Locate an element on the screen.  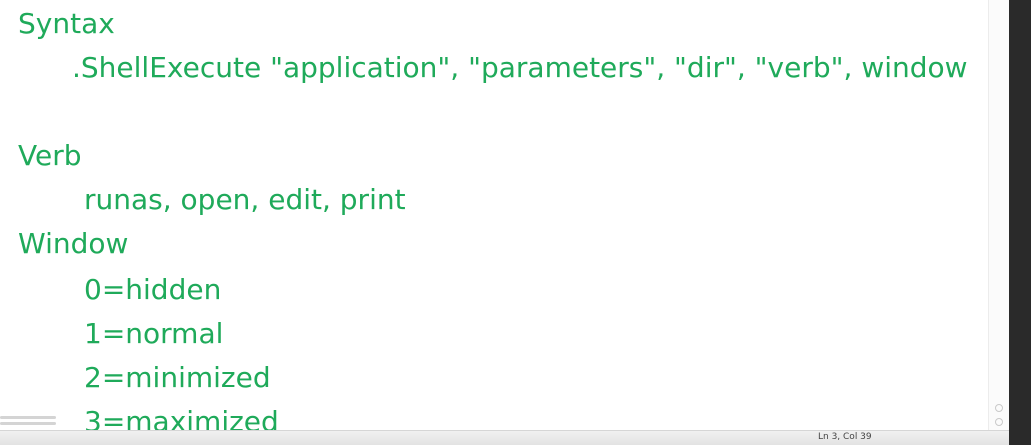
editor-line-verb-heading: Verb is located at coordinates (50, 155).